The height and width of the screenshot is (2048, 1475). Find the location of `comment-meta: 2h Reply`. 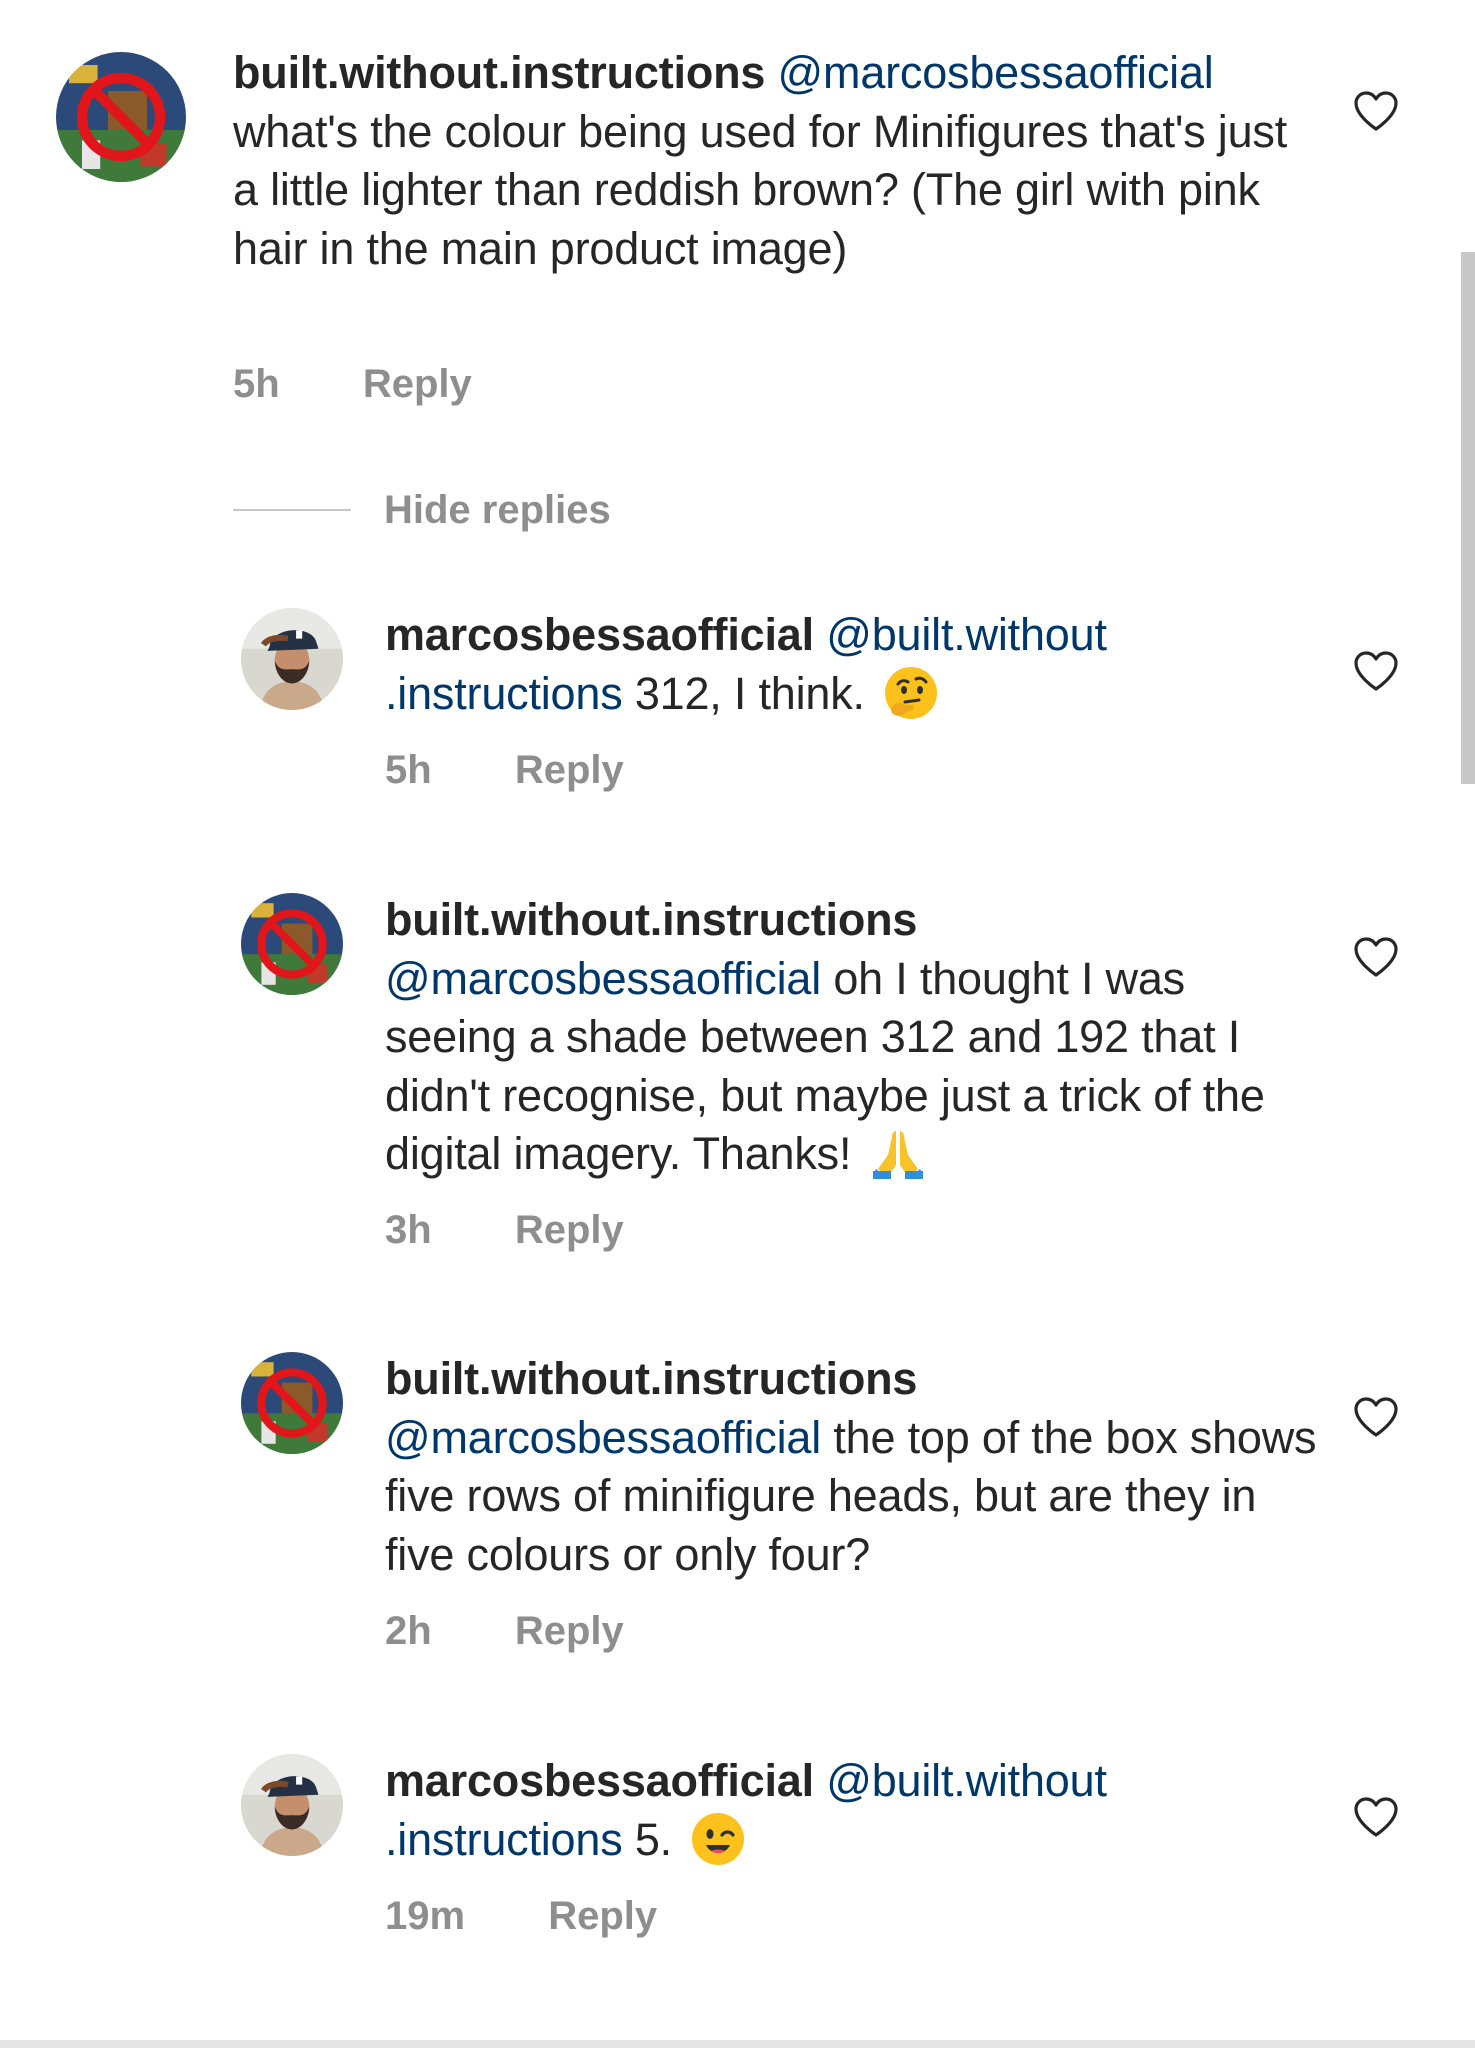

comment-meta: 2h Reply is located at coordinates (504, 1631).